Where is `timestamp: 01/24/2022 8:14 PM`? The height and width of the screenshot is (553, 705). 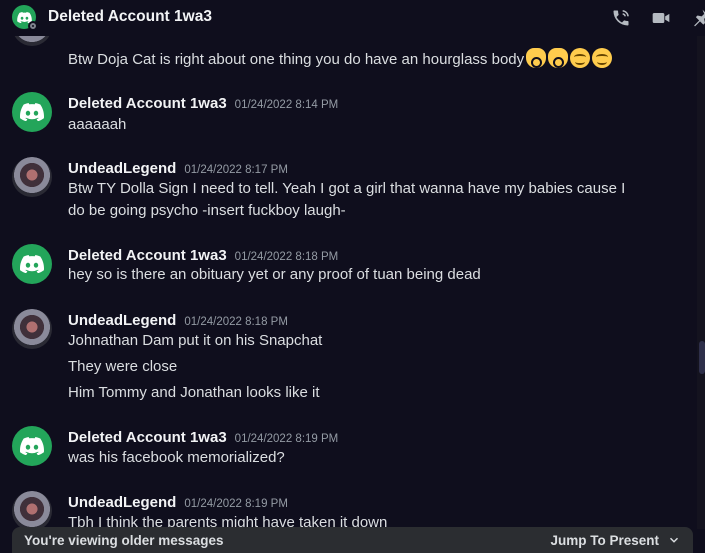 timestamp: 01/24/2022 8:14 PM is located at coordinates (286, 105).